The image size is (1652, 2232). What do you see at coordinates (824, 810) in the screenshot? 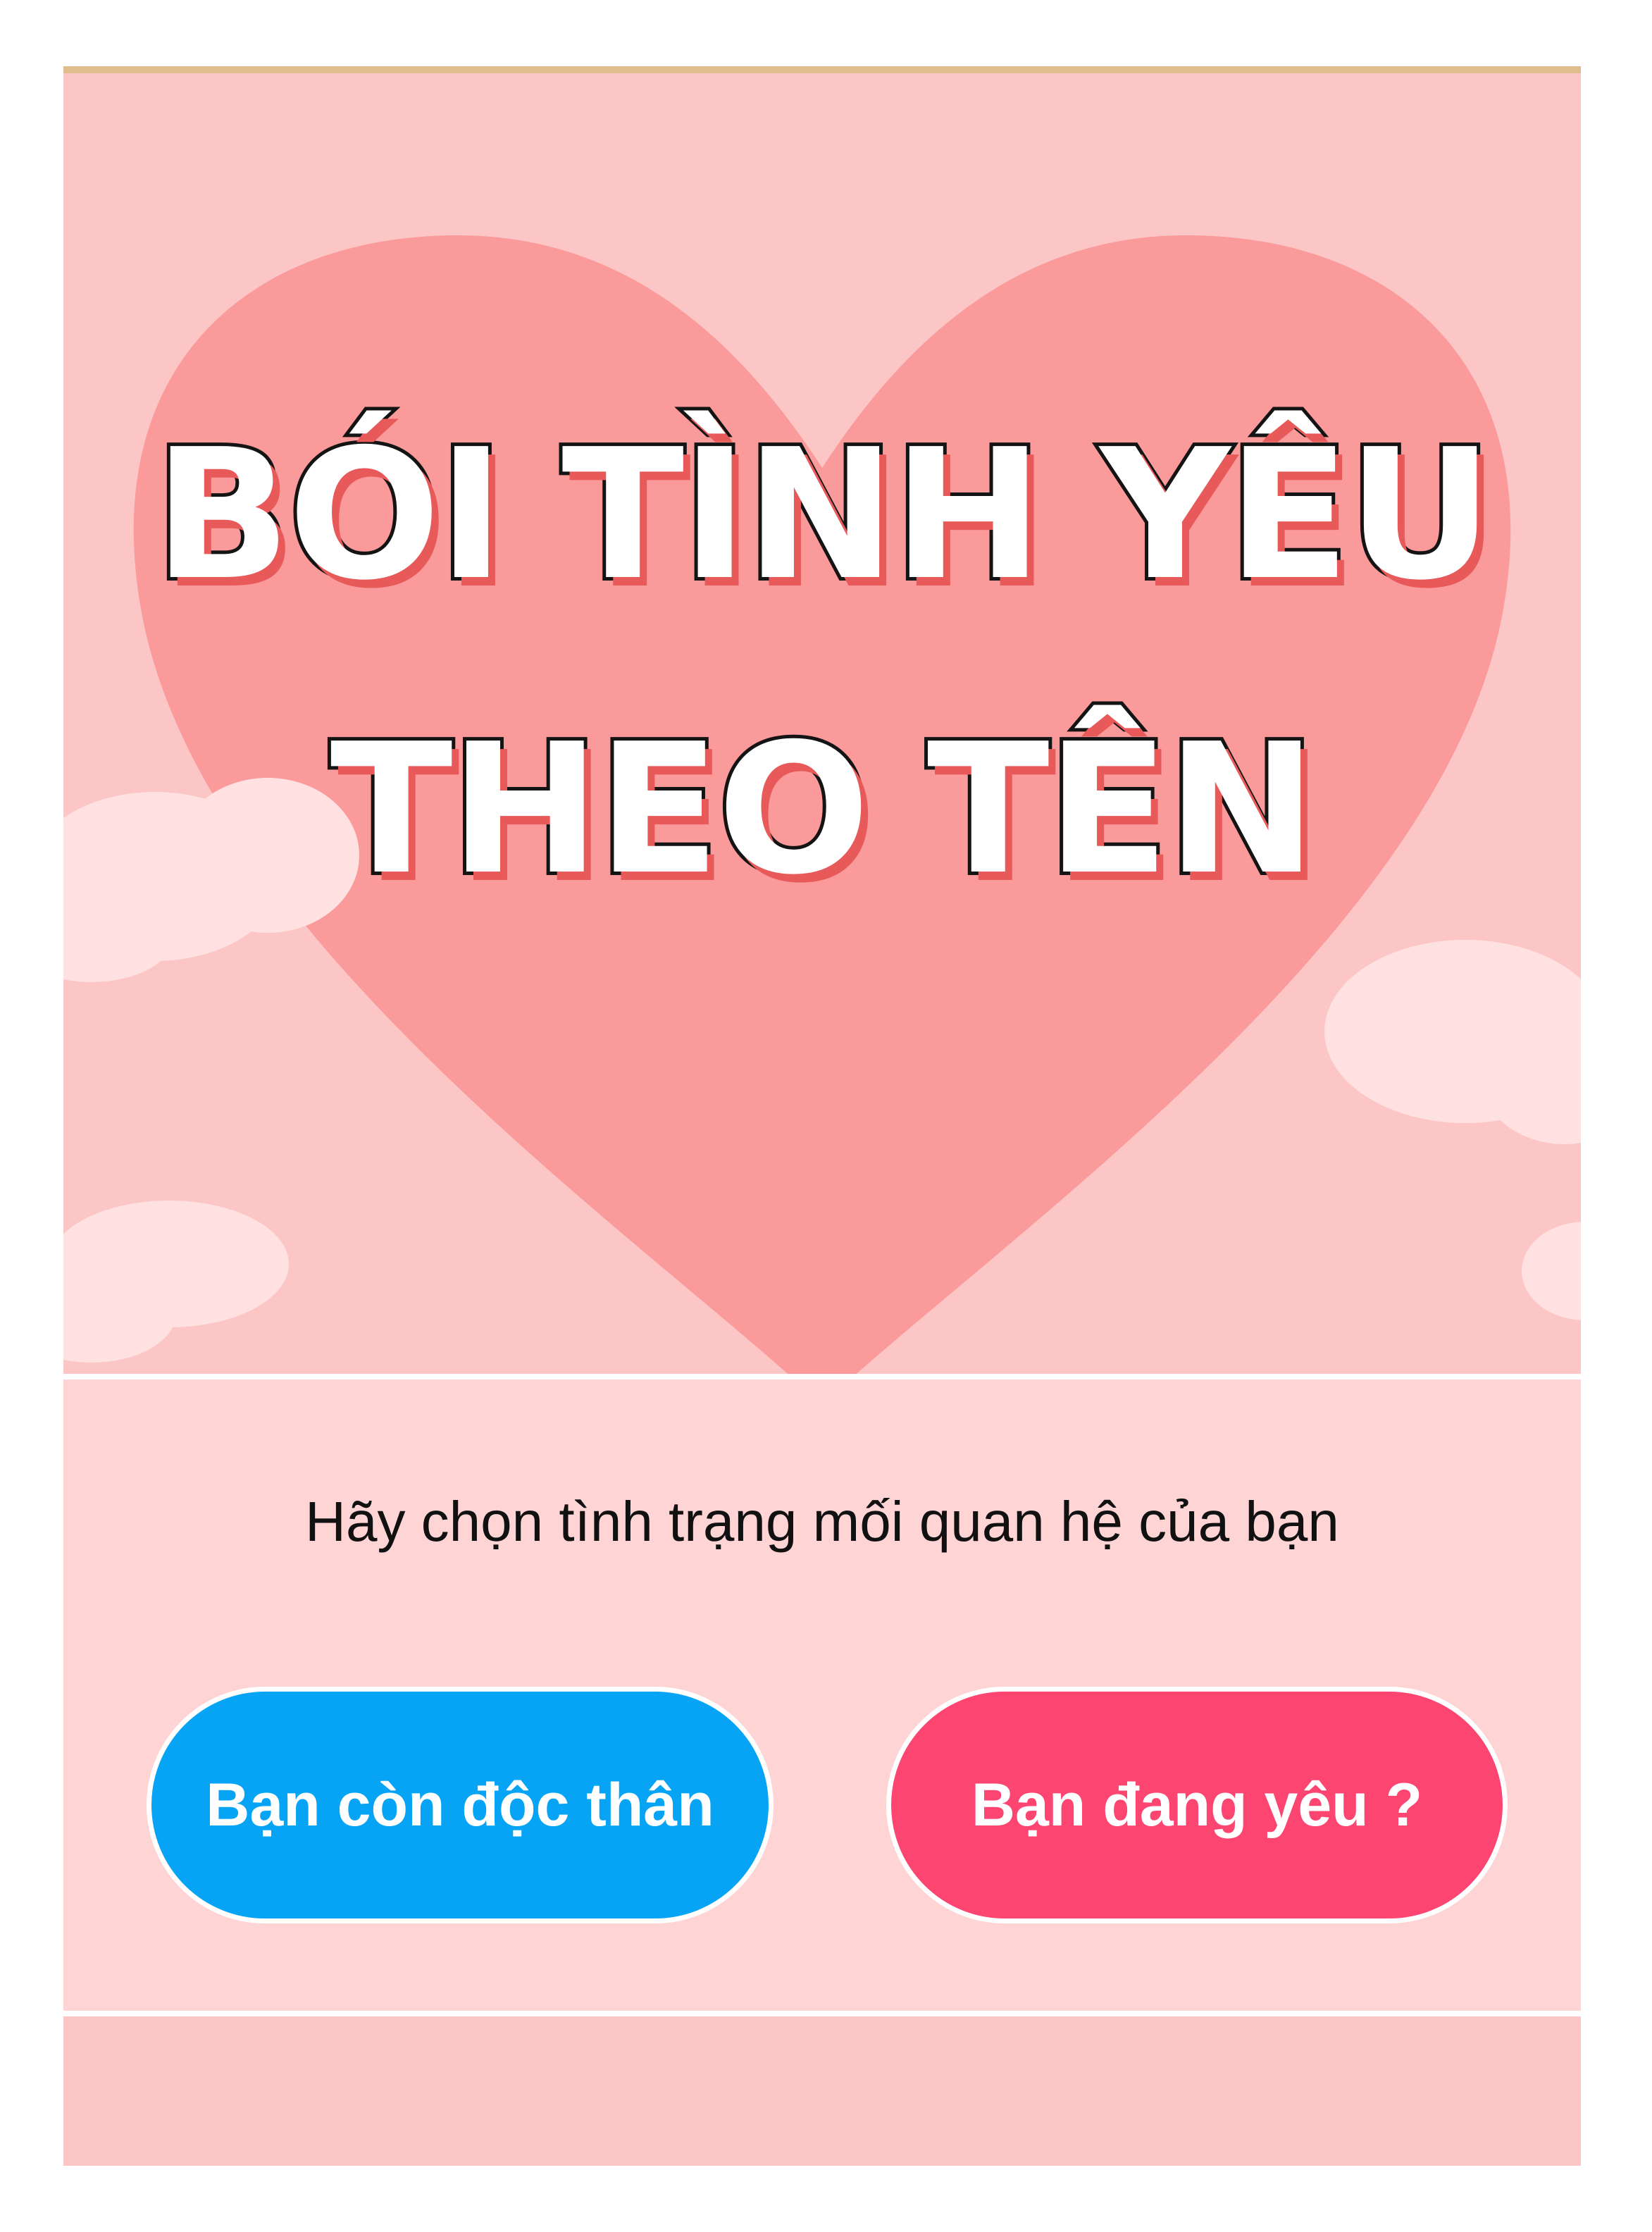
I see `page-title-line-2: THEO TÊN` at bounding box center [824, 810].